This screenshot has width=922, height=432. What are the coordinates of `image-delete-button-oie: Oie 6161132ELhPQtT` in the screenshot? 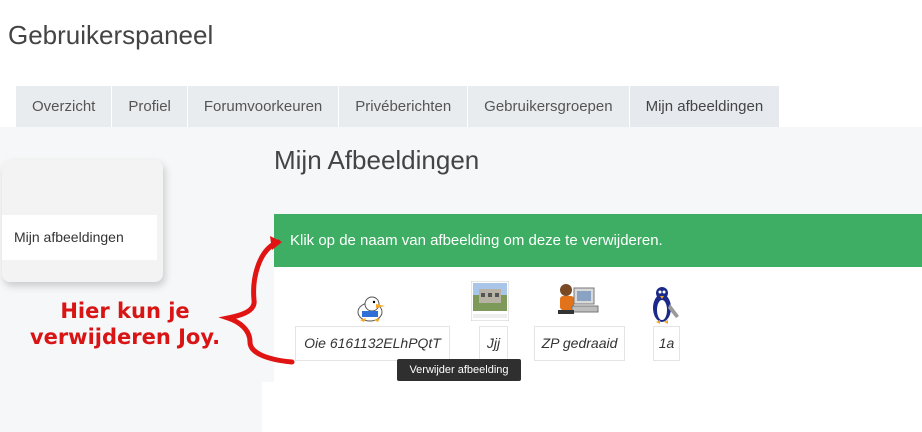 It's located at (372, 343).